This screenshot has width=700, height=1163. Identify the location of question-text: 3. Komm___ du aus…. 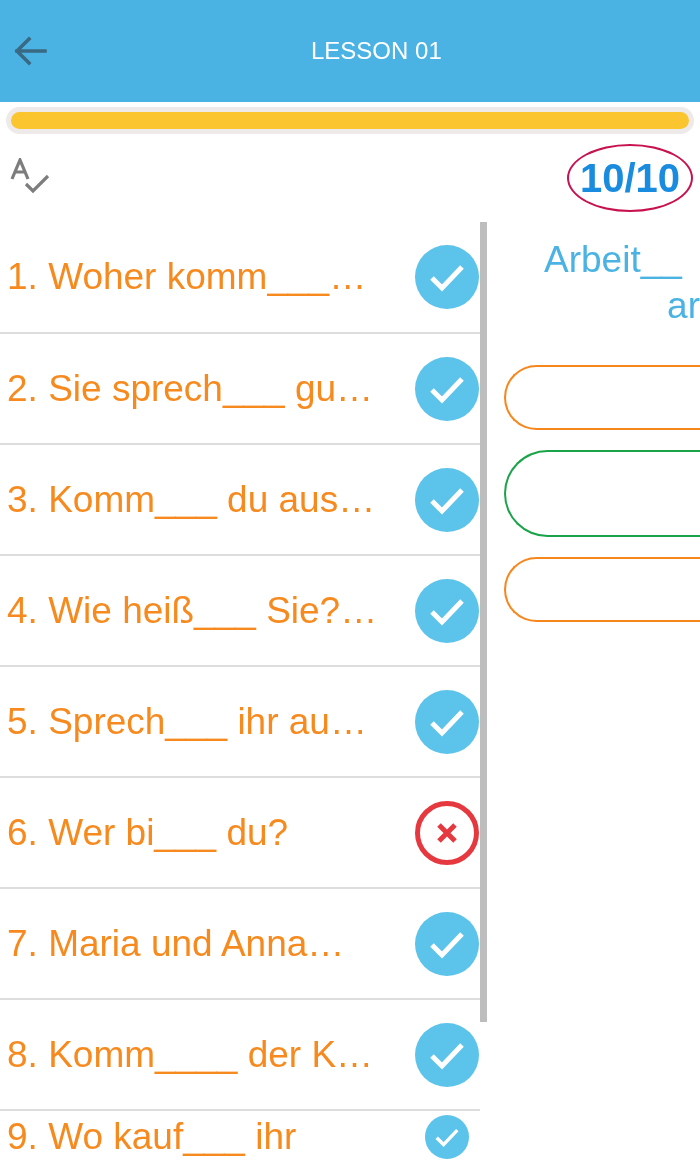
(192, 499).